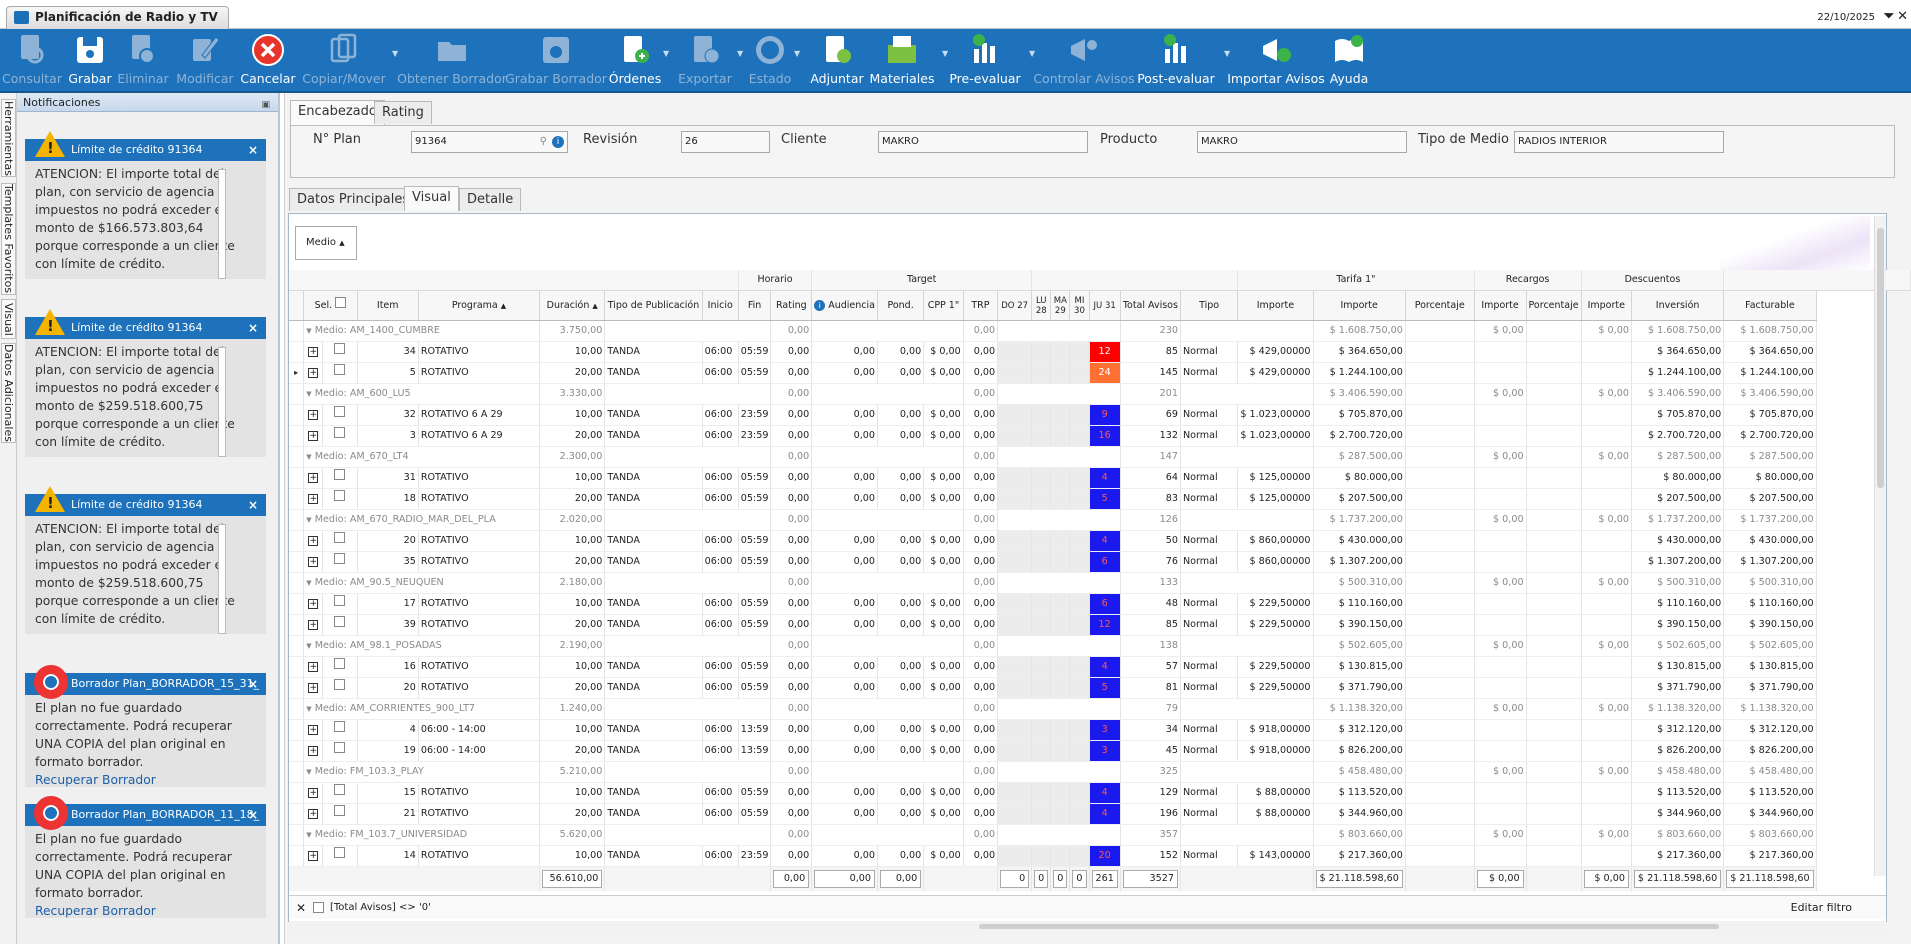 This screenshot has height=944, width=1911. I want to click on vertical-scroll-thumb, so click(1880, 358).